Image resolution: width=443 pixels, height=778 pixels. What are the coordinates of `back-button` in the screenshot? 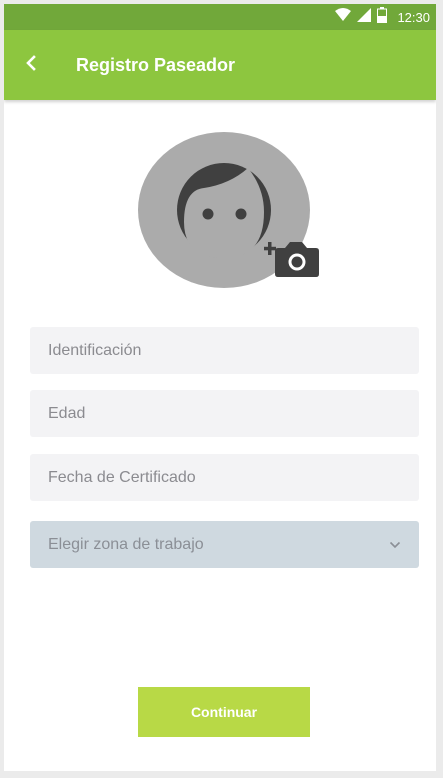 It's located at (31, 65).